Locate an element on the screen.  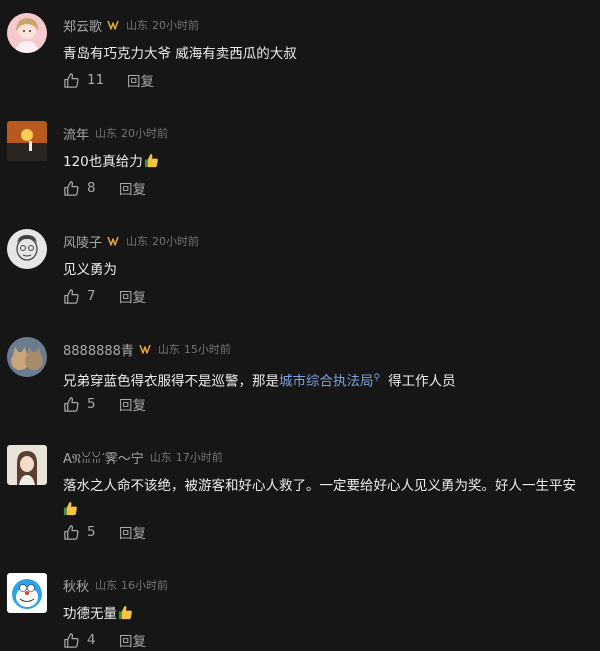
like-button: 11 is located at coordinates (91, 80).